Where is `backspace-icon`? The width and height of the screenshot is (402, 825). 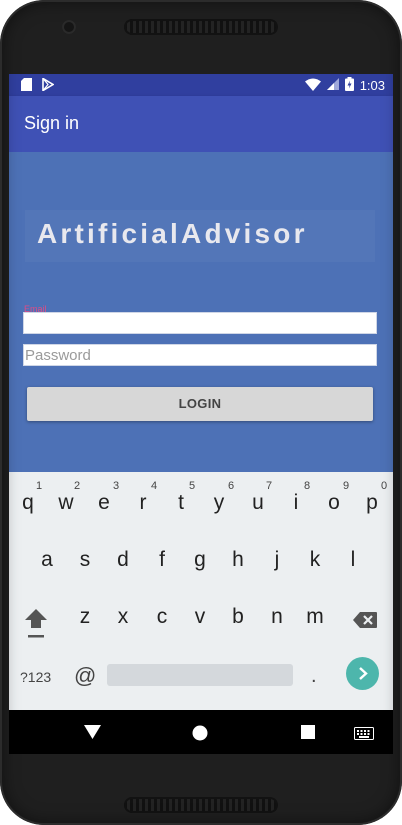
backspace-icon is located at coordinates (365, 622).